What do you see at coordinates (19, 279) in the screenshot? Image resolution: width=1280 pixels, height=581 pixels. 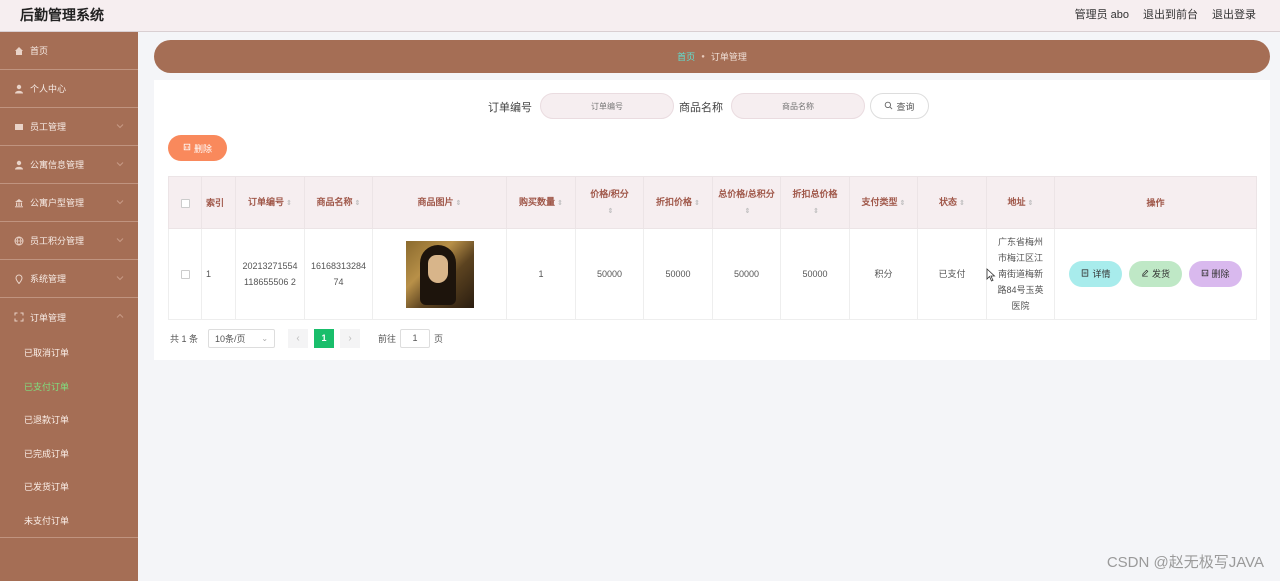 I see `location-icon` at bounding box center [19, 279].